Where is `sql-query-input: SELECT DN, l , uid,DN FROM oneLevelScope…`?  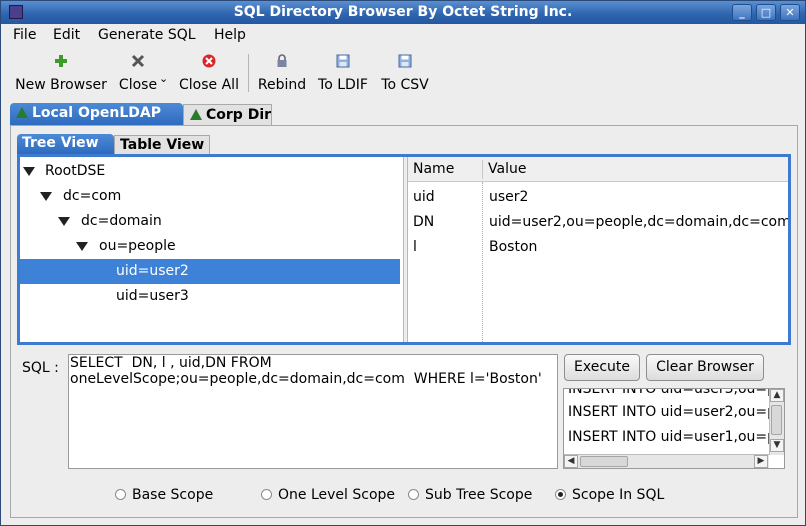 sql-query-input: SELECT DN, l , uid,DN FROM oneLevelScope… is located at coordinates (313, 411).